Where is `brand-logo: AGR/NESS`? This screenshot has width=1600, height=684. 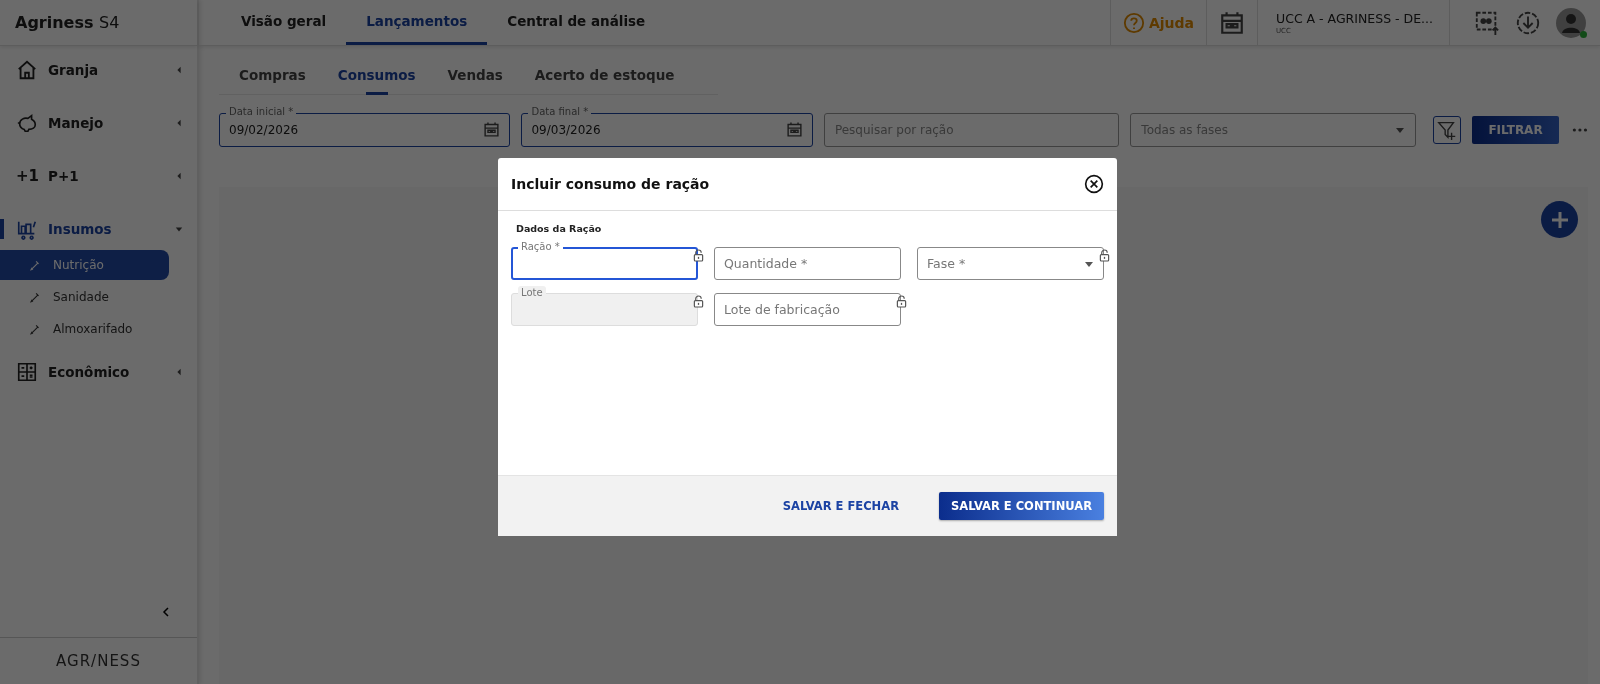
brand-logo: AGR/NESS is located at coordinates (98, 661).